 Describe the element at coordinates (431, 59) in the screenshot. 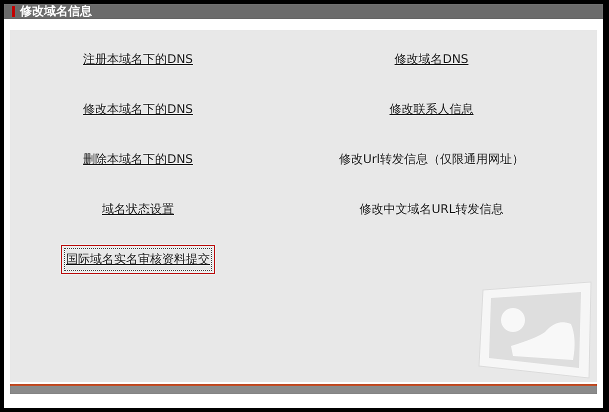

I see `menu-link: 修改域名DNS` at that location.